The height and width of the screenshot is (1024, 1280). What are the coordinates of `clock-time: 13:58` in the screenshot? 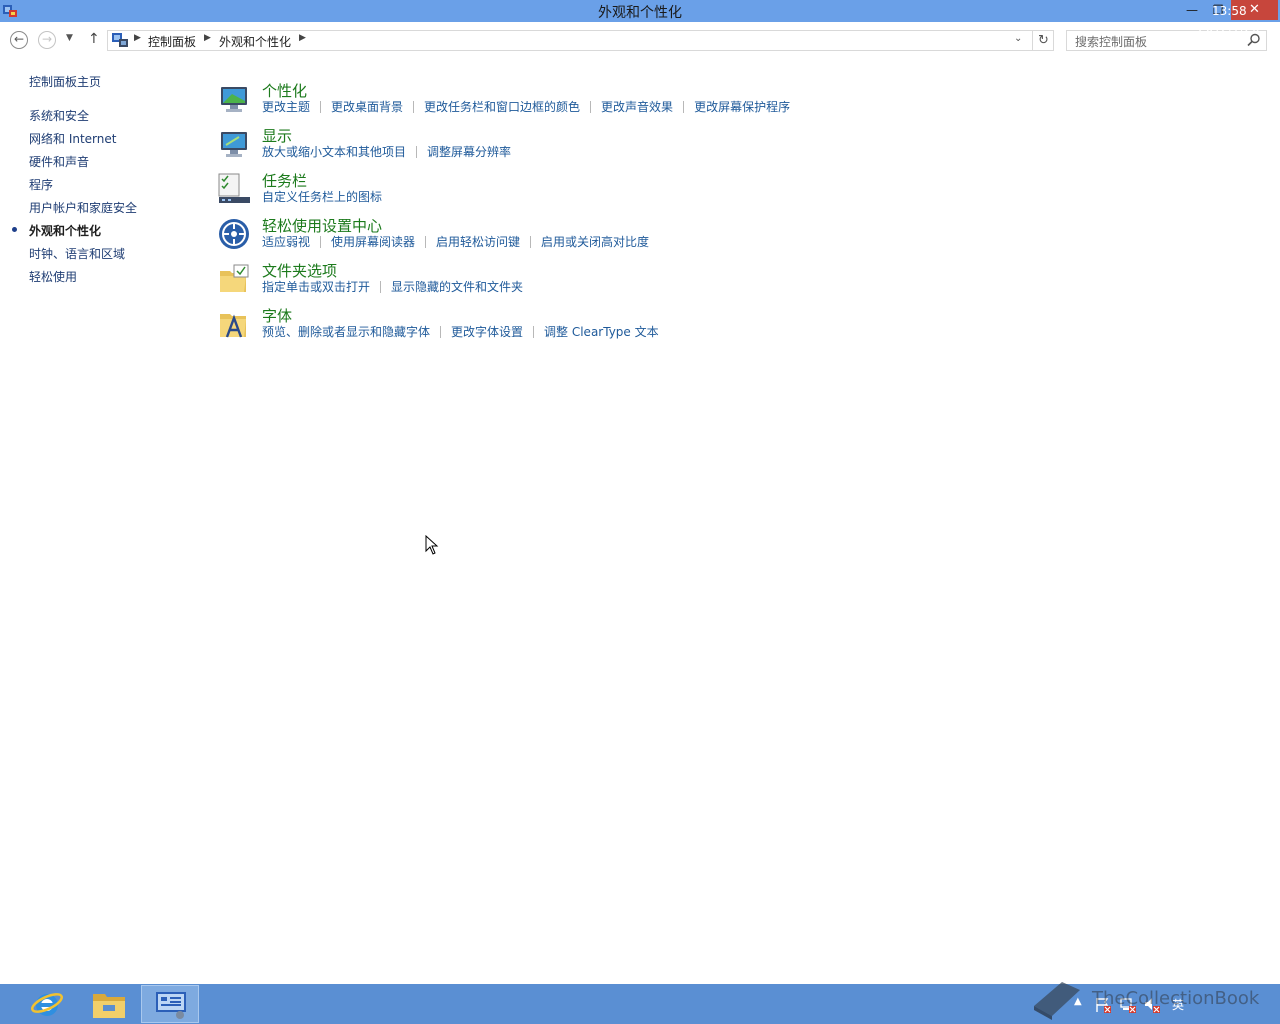 It's located at (1229, 11).